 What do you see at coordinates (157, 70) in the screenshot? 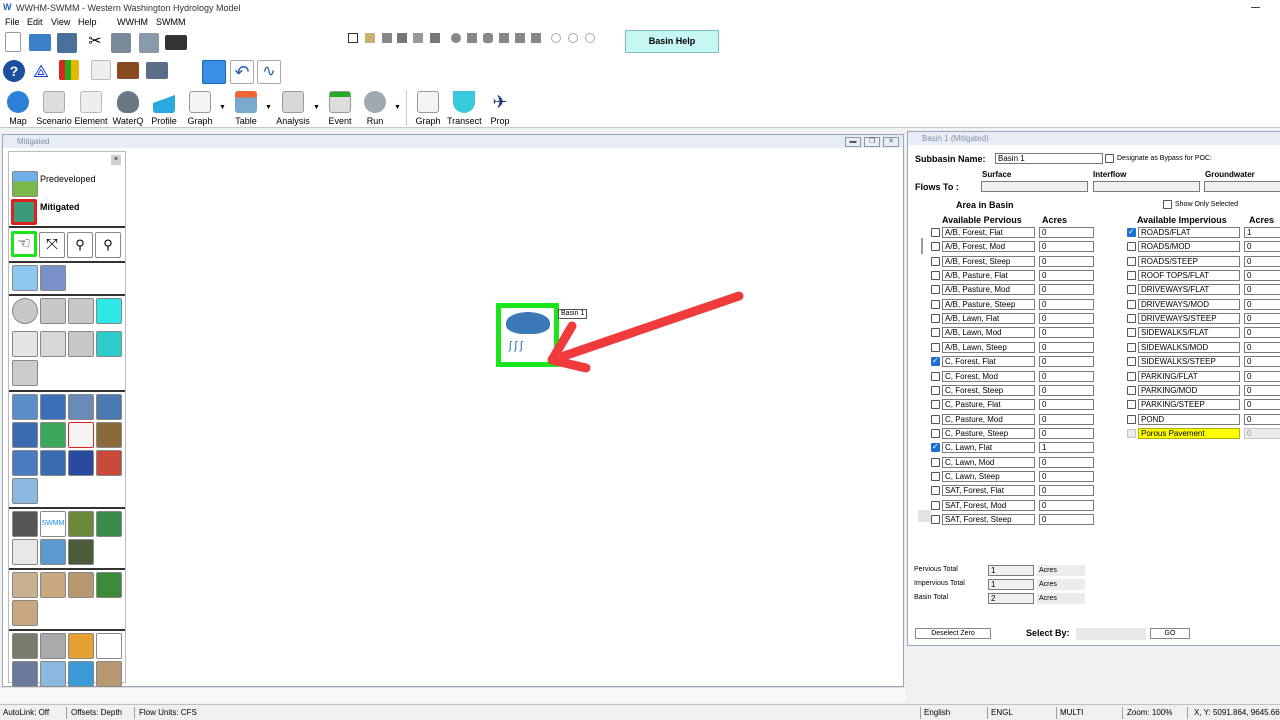
I see `book-icon` at bounding box center [157, 70].